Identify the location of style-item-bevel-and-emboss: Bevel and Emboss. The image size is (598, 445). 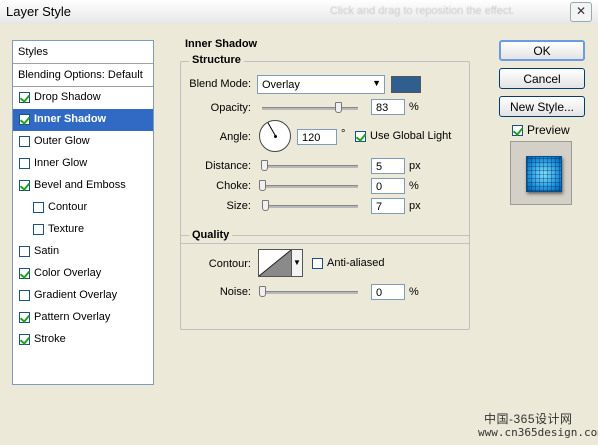
(83, 186).